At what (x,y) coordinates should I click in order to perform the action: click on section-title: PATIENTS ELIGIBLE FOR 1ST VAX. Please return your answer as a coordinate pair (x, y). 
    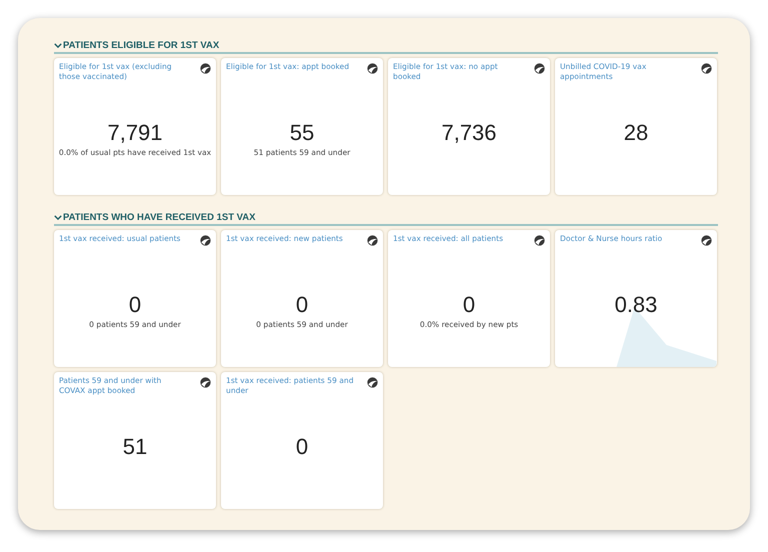
    Looking at the image, I should click on (141, 45).